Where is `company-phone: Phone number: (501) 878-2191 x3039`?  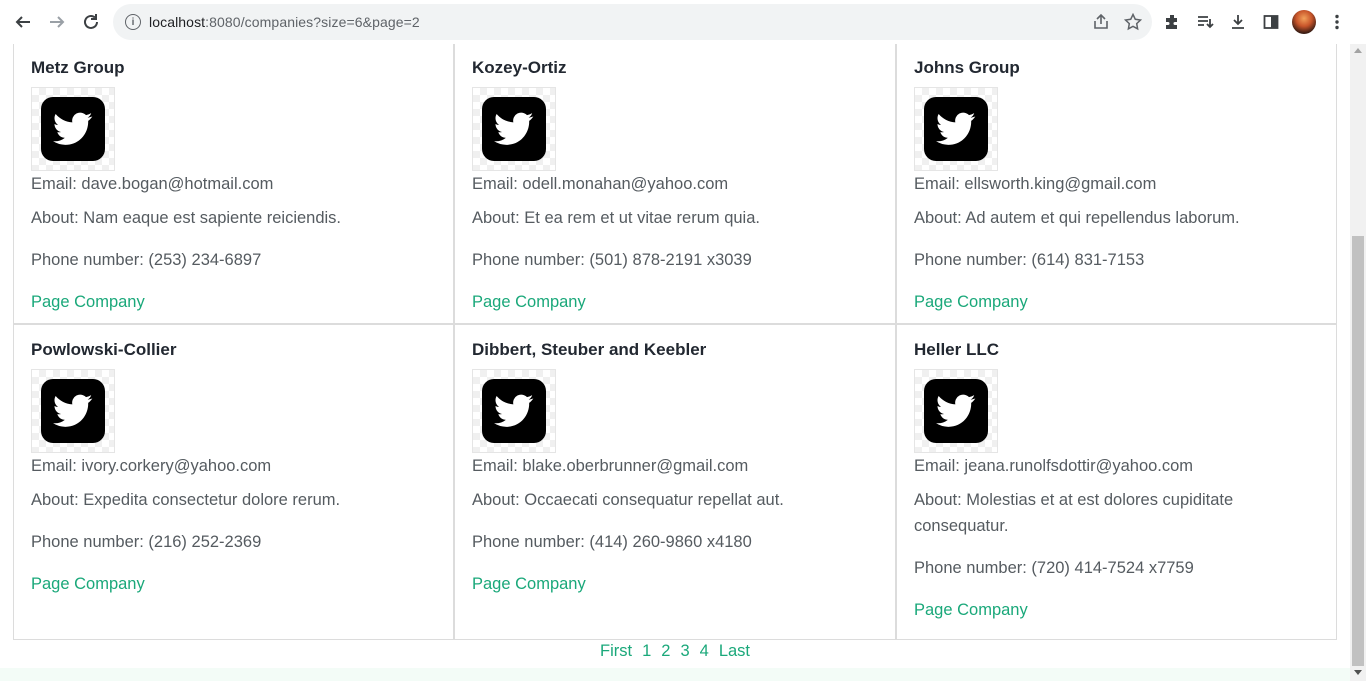 company-phone: Phone number: (501) 878-2191 x3039 is located at coordinates (612, 260).